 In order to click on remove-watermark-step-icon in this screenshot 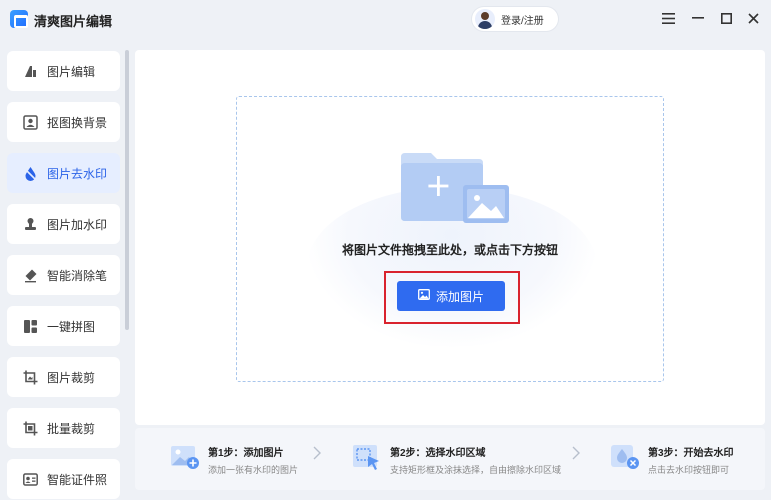, I will do `click(625, 457)`.